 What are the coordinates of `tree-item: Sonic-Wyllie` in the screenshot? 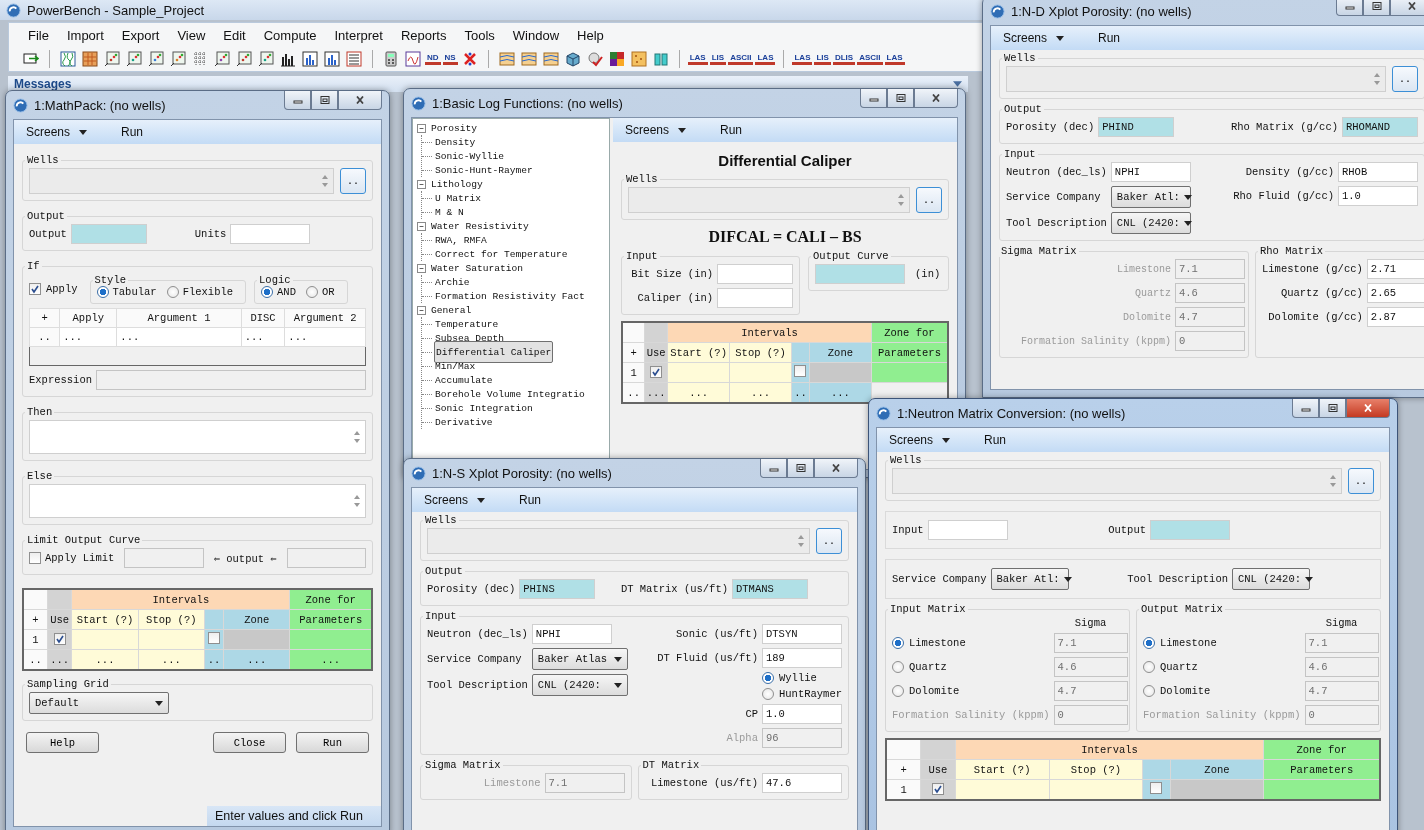 It's located at (470, 156).